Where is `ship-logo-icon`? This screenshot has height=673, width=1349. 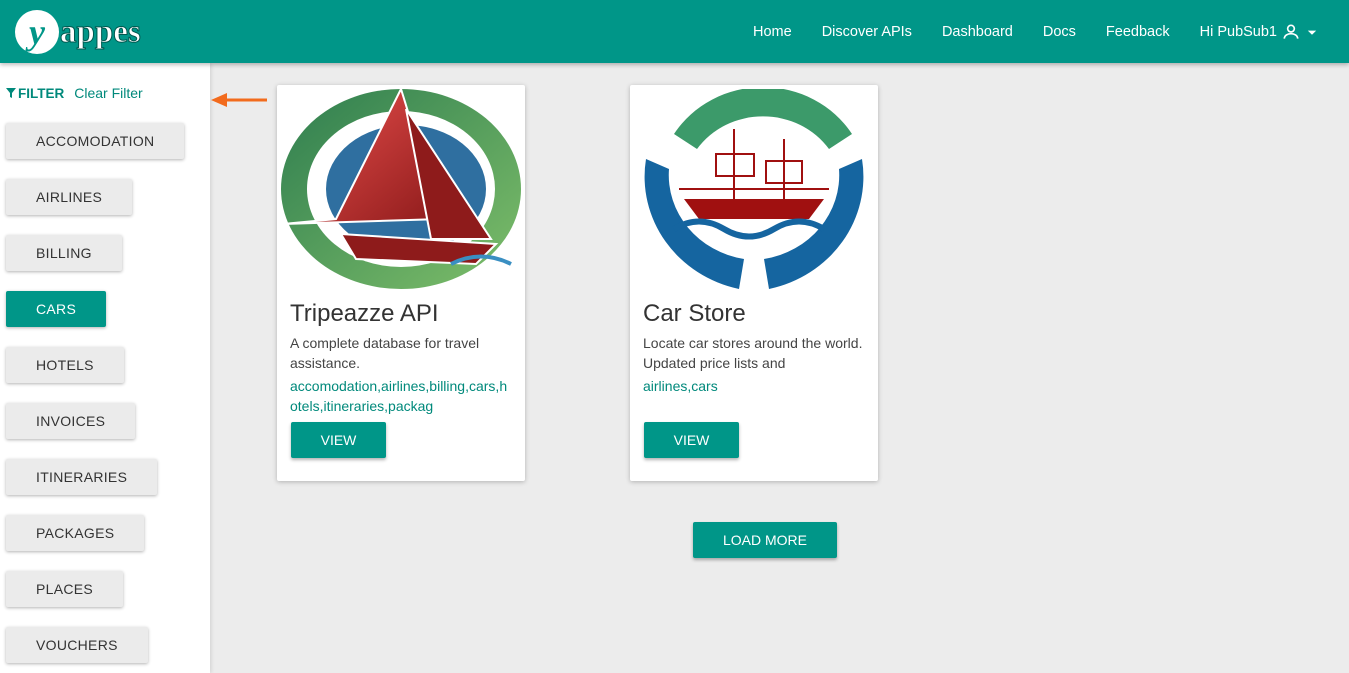 ship-logo-icon is located at coordinates (754, 189).